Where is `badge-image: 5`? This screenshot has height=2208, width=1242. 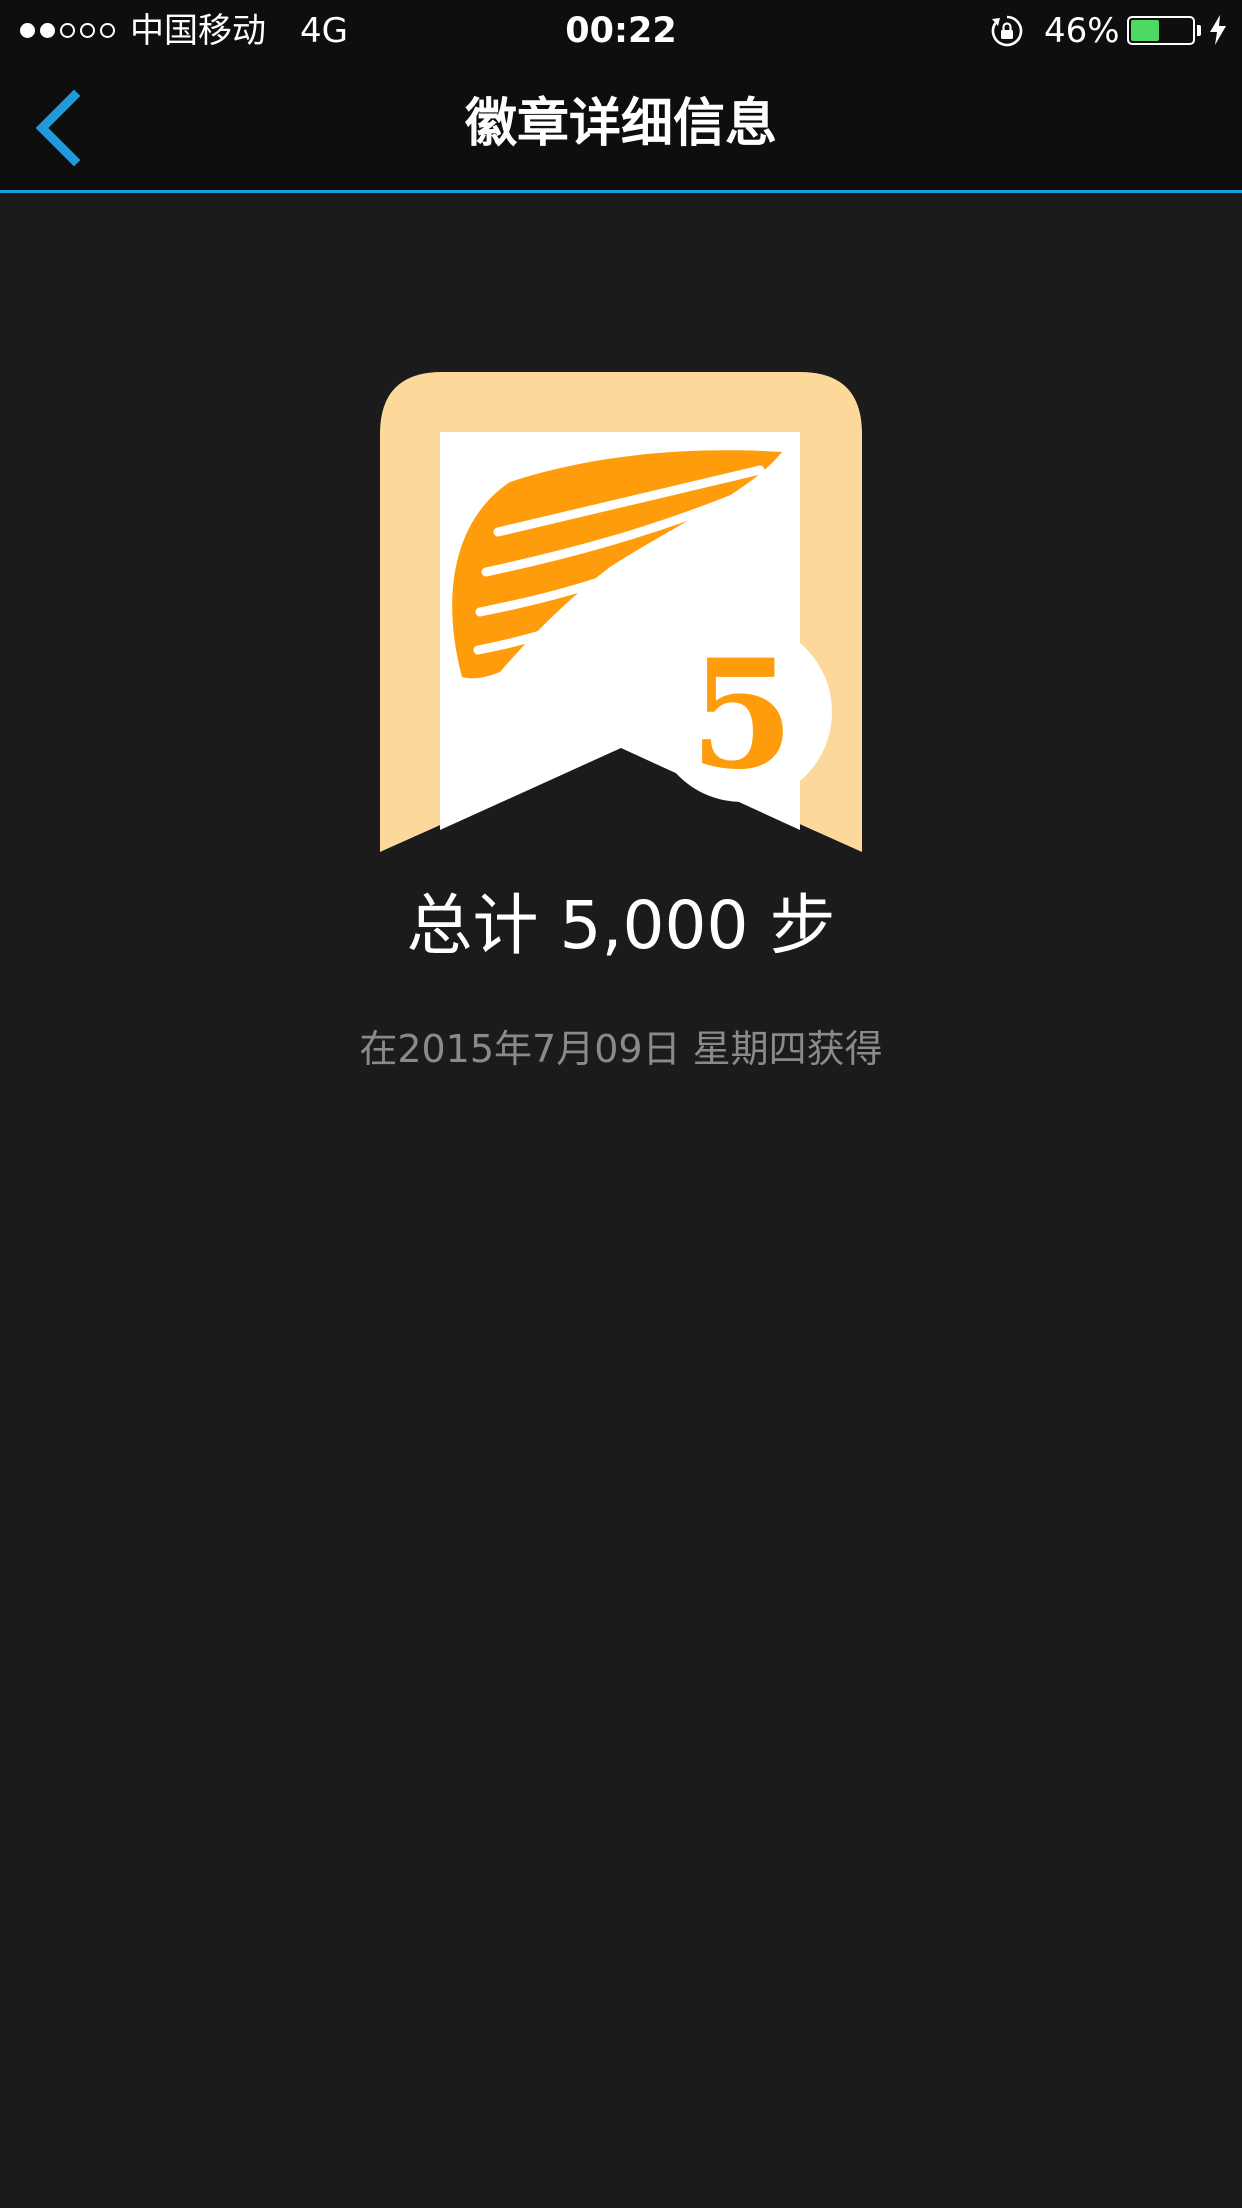 badge-image: 5 is located at coordinates (621, 612).